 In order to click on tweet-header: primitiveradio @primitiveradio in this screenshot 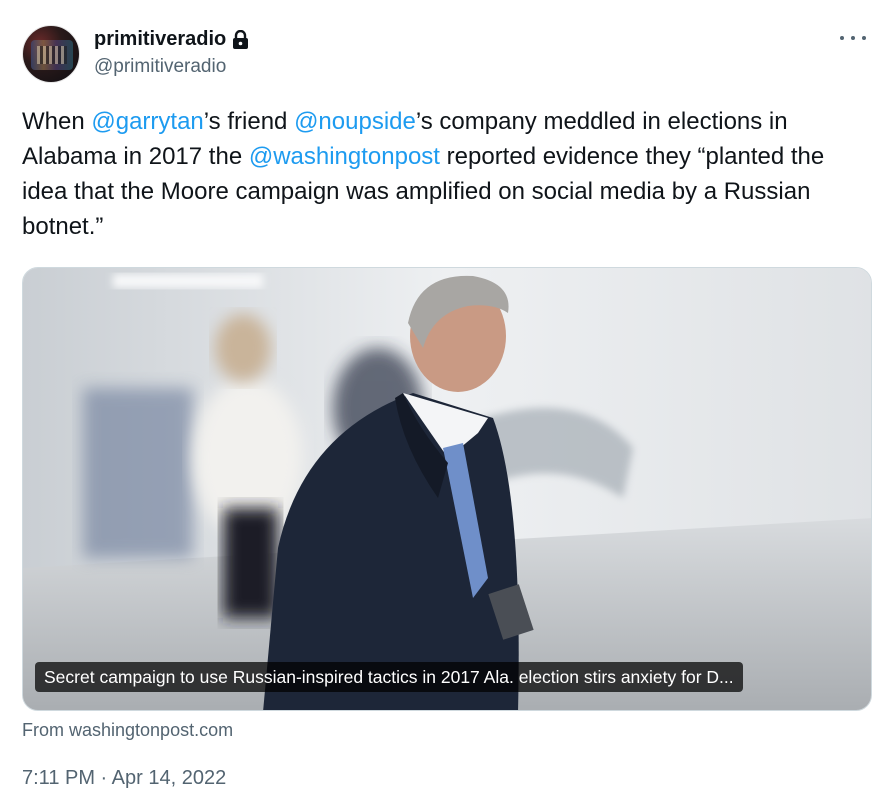, I will do `click(447, 54)`.